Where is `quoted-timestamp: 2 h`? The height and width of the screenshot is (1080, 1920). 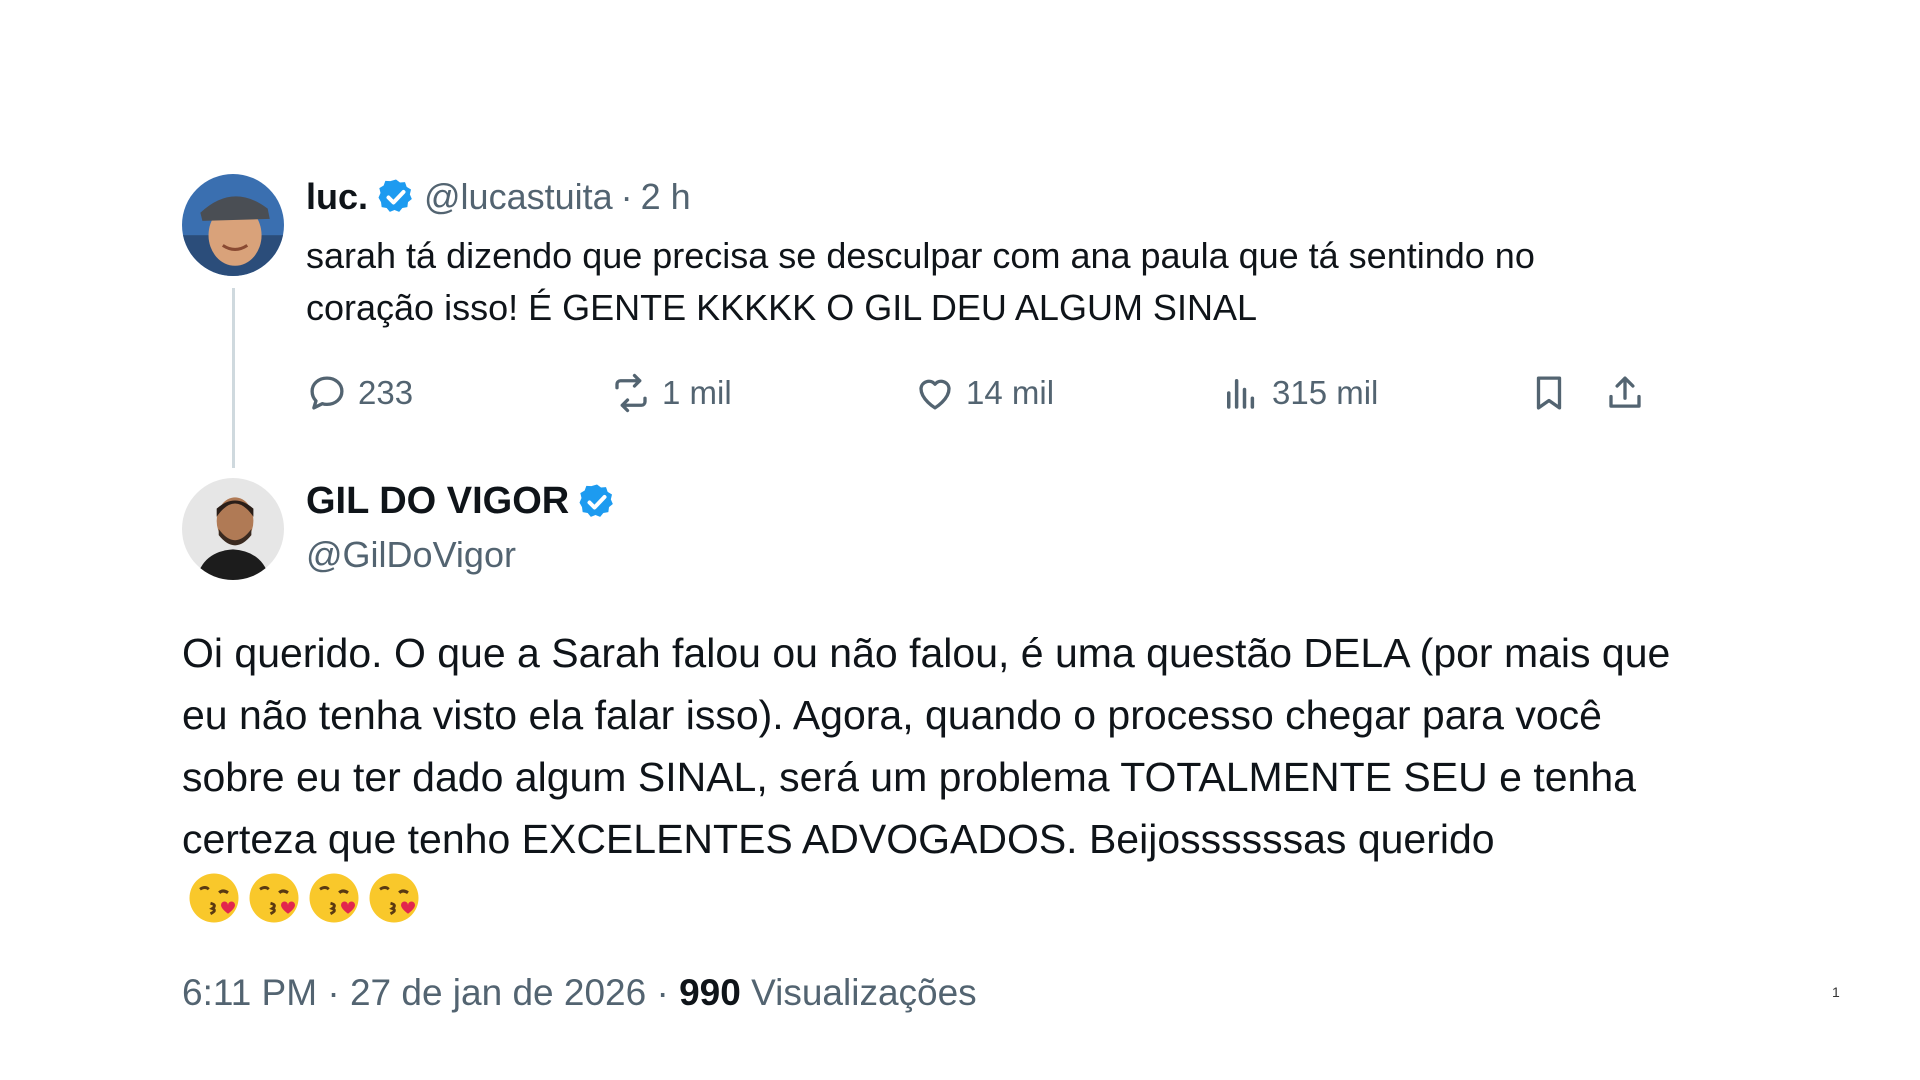
quoted-timestamp: 2 h is located at coordinates (666, 197).